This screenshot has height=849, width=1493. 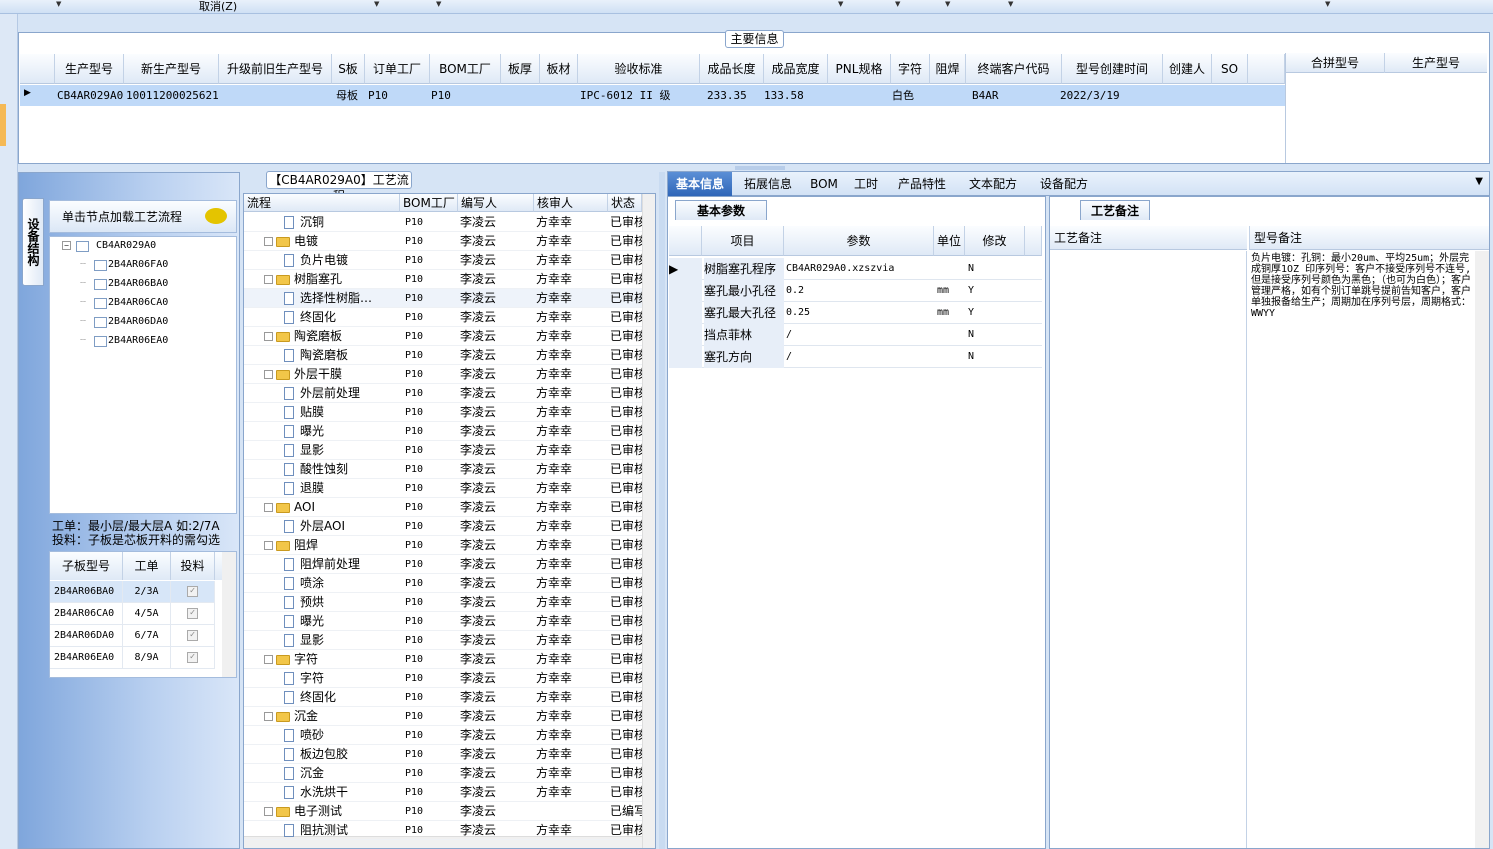 What do you see at coordinates (443, 735) in the screenshot?
I see `process-row: 喷砂P10李凌云方幸幸已审核` at bounding box center [443, 735].